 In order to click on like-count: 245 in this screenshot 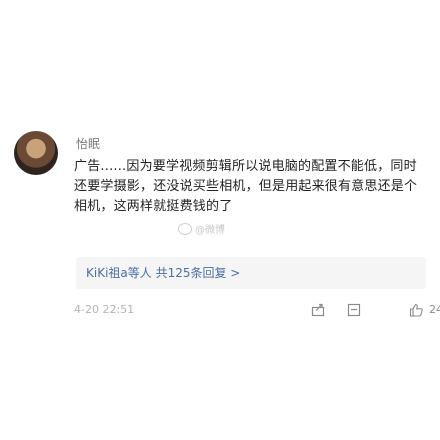, I will do `click(434, 309)`.